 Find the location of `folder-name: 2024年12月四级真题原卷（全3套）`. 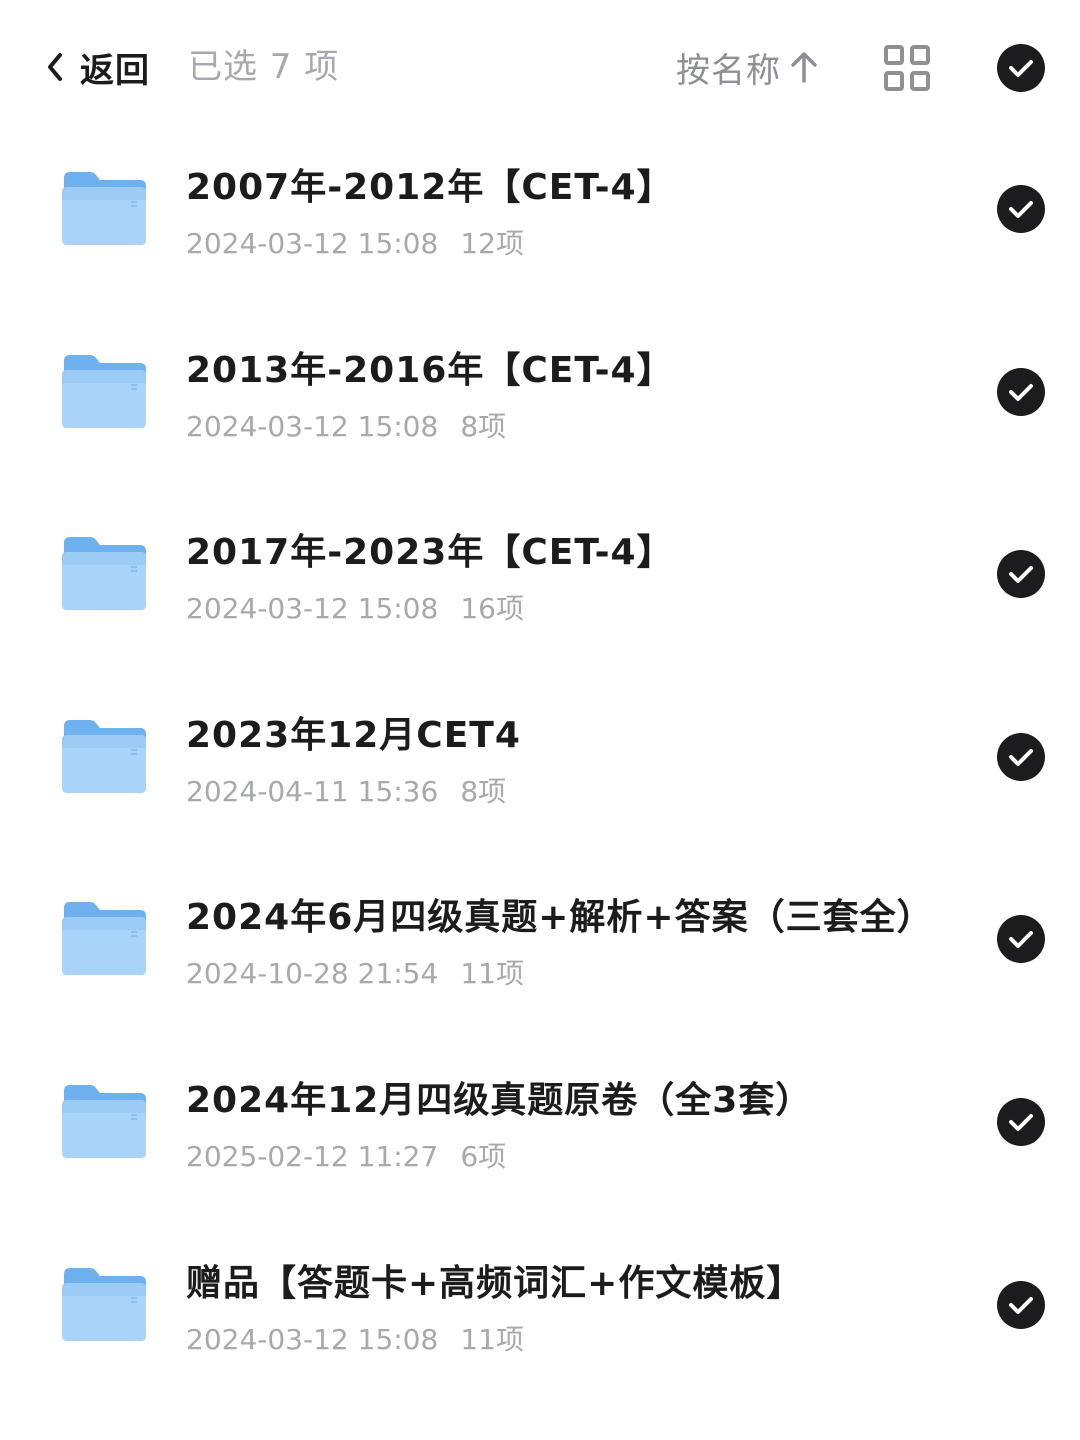

folder-name: 2024年12月四级真题原卷（全3套） is located at coordinates (499, 1100).